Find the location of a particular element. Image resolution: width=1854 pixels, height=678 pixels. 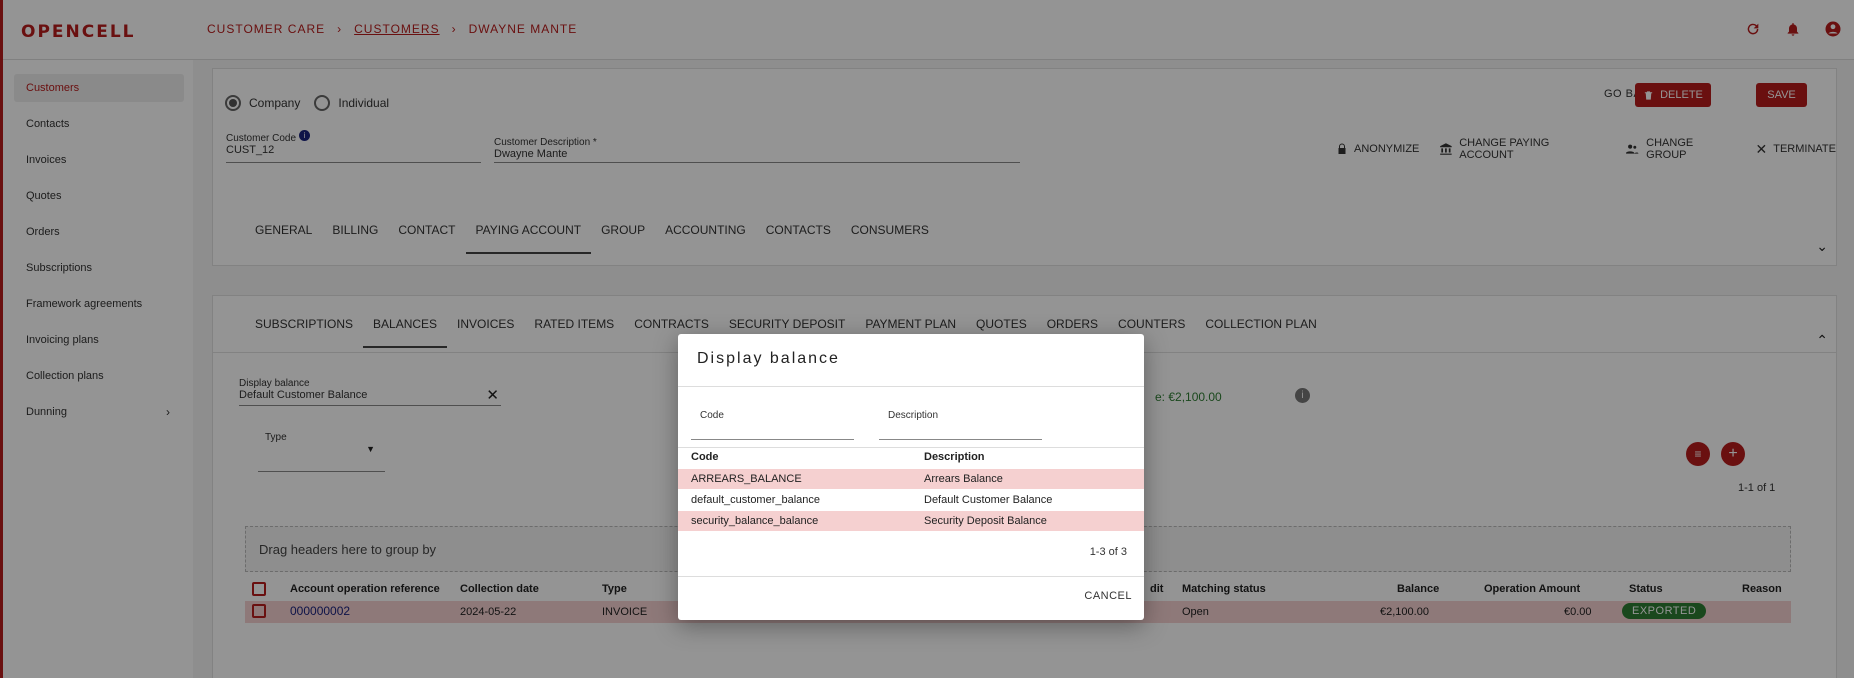

dialog-col-code: Code is located at coordinates (705, 457).